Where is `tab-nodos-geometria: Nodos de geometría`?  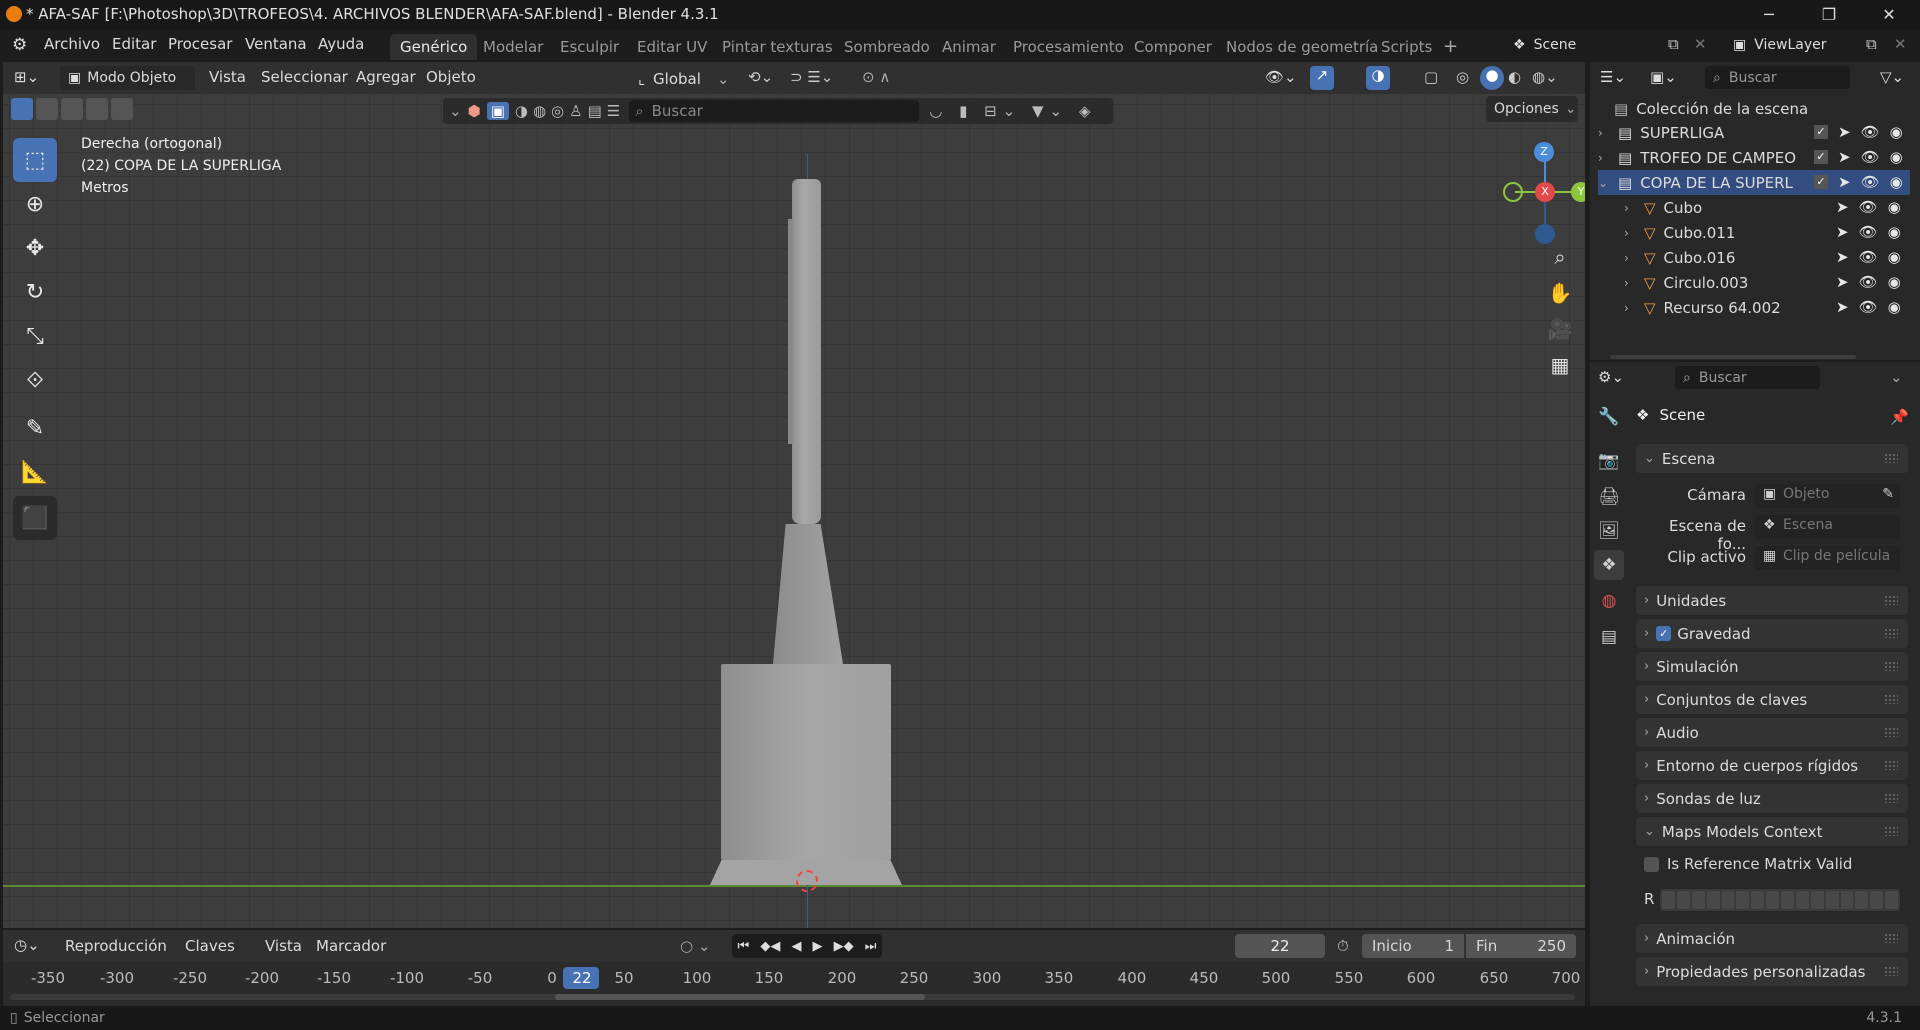
tab-nodos-geometria: Nodos de geometría is located at coordinates (1302, 47).